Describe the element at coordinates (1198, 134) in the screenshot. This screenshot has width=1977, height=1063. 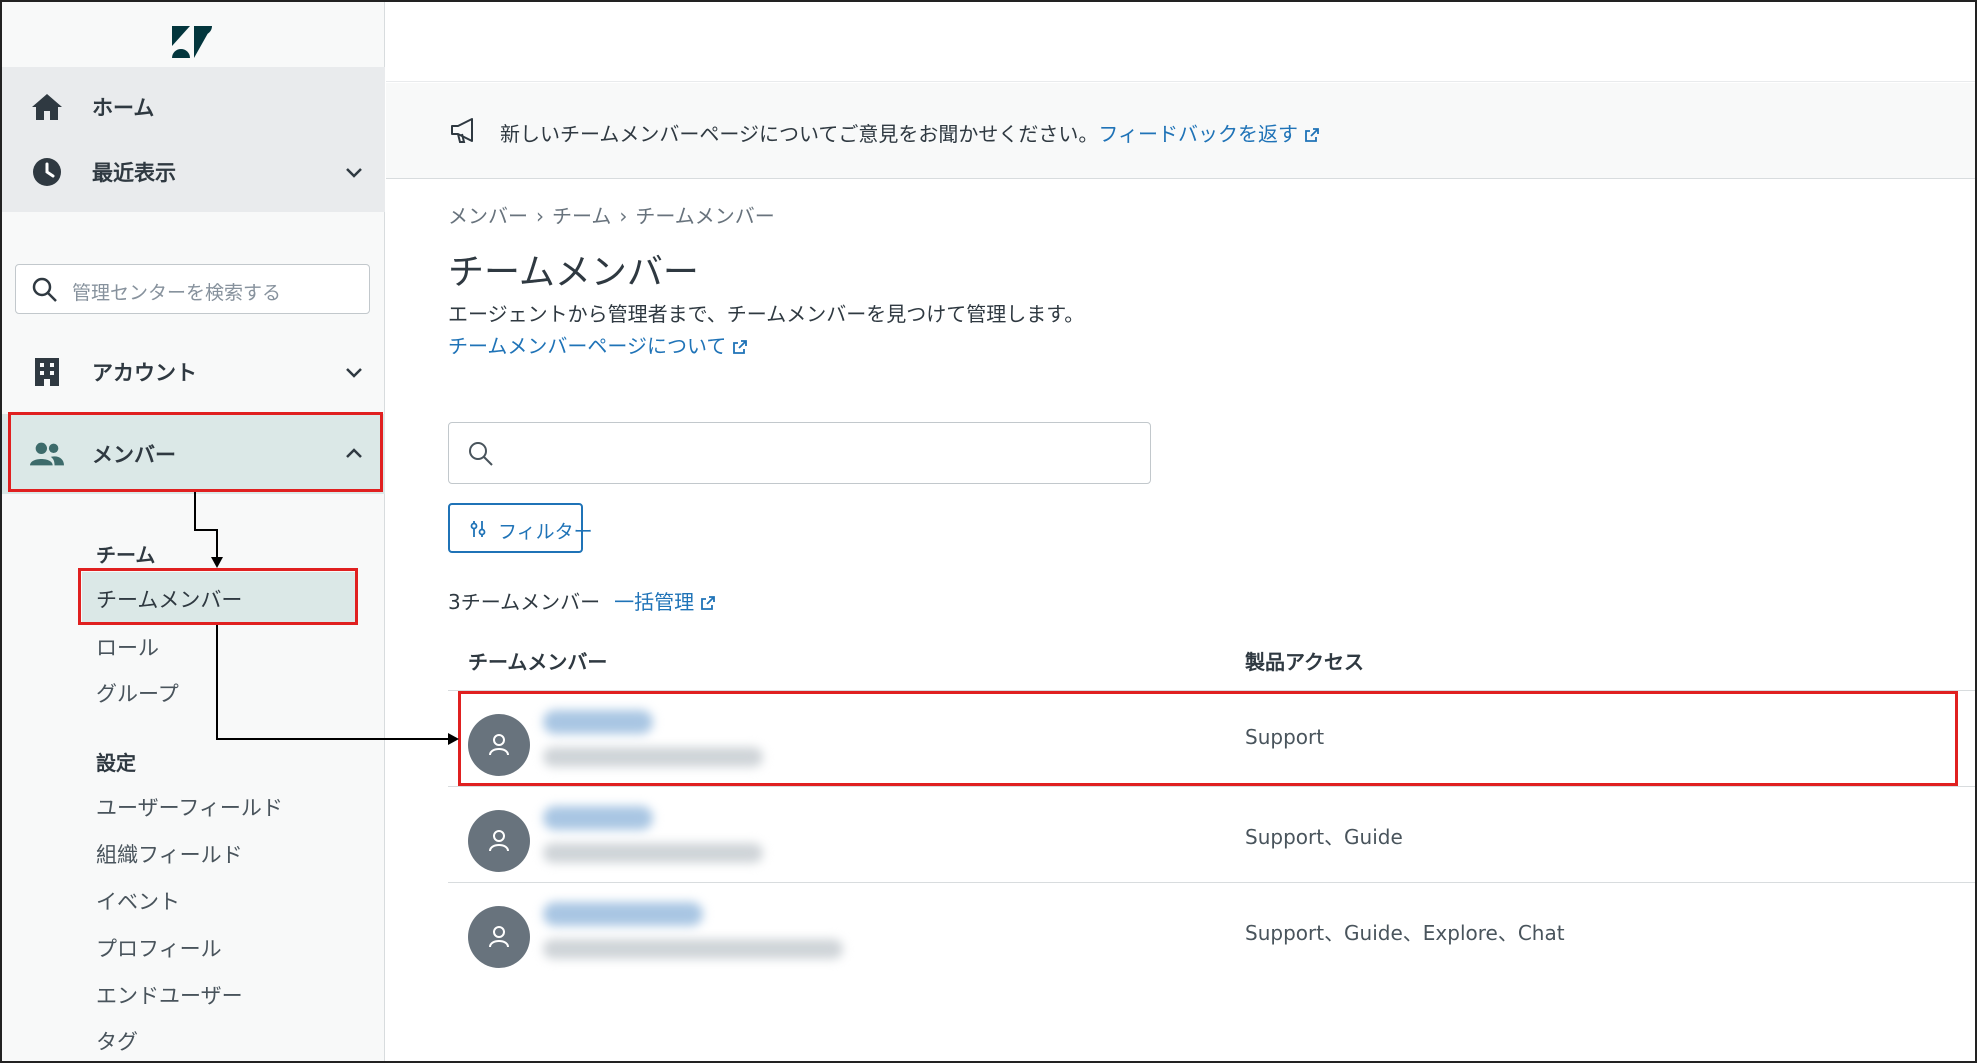
I see `feedback-link-label: フィードバックを返す` at that location.